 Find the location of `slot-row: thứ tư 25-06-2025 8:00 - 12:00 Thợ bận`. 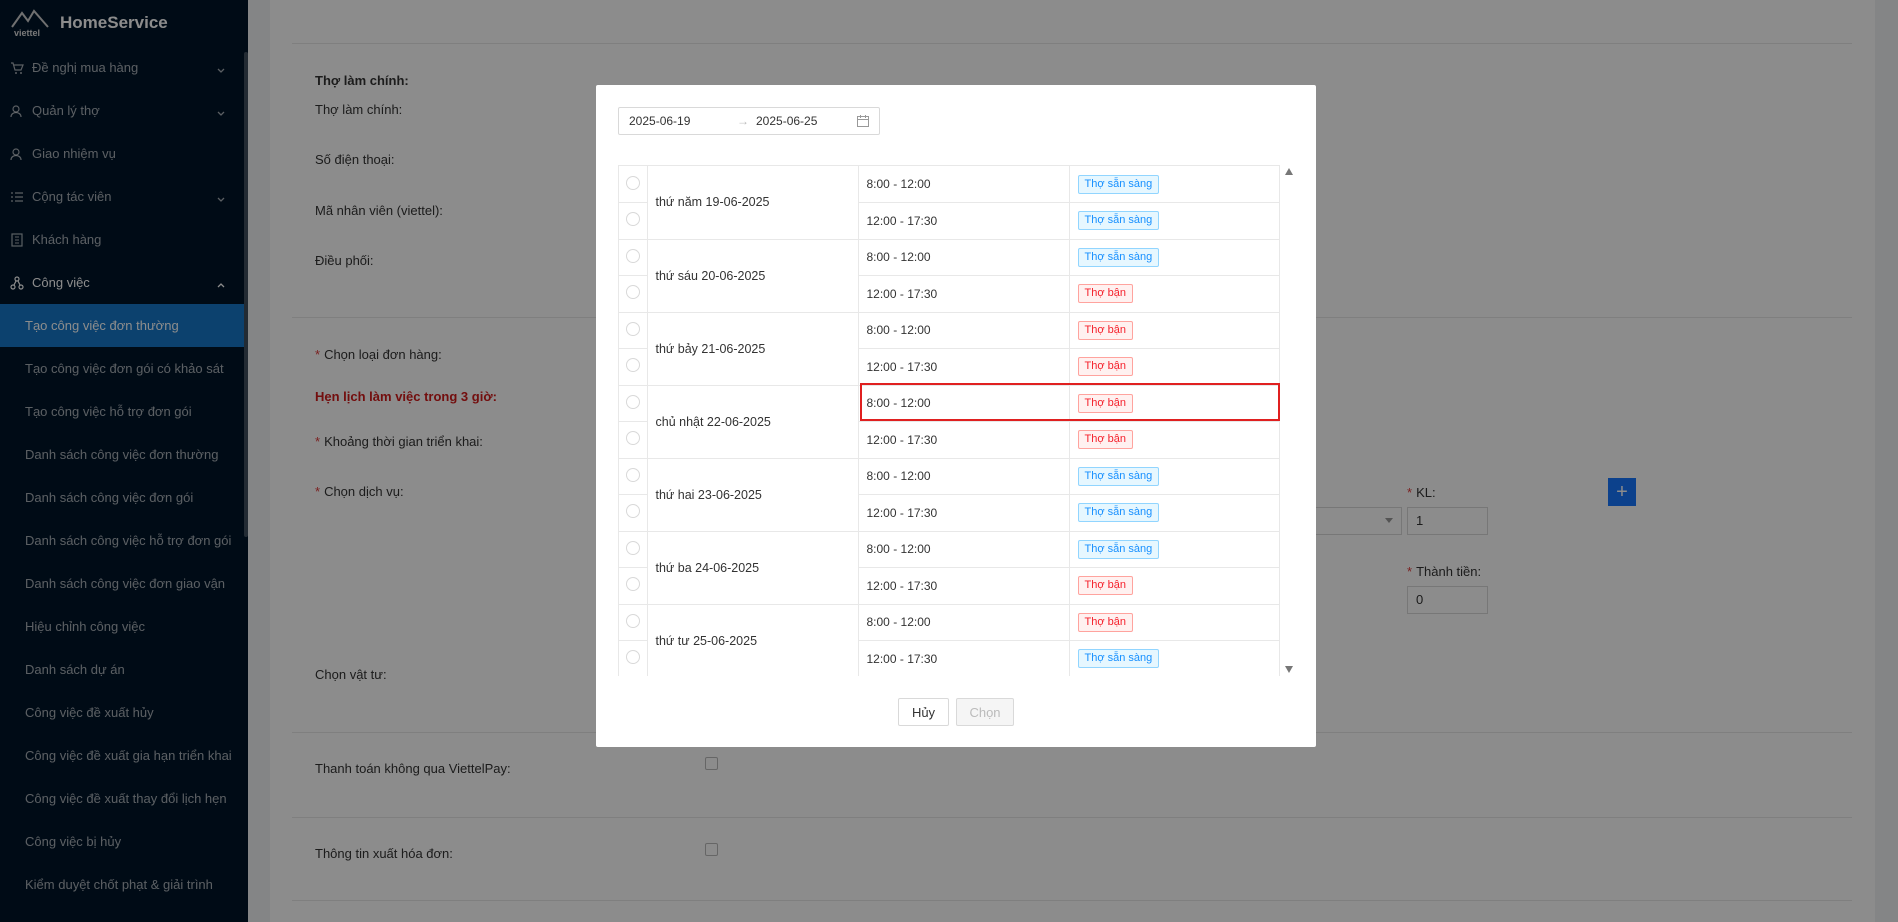

slot-row: thứ tư 25-06-2025 8:00 - 12:00 Thợ bận is located at coordinates (949, 640).